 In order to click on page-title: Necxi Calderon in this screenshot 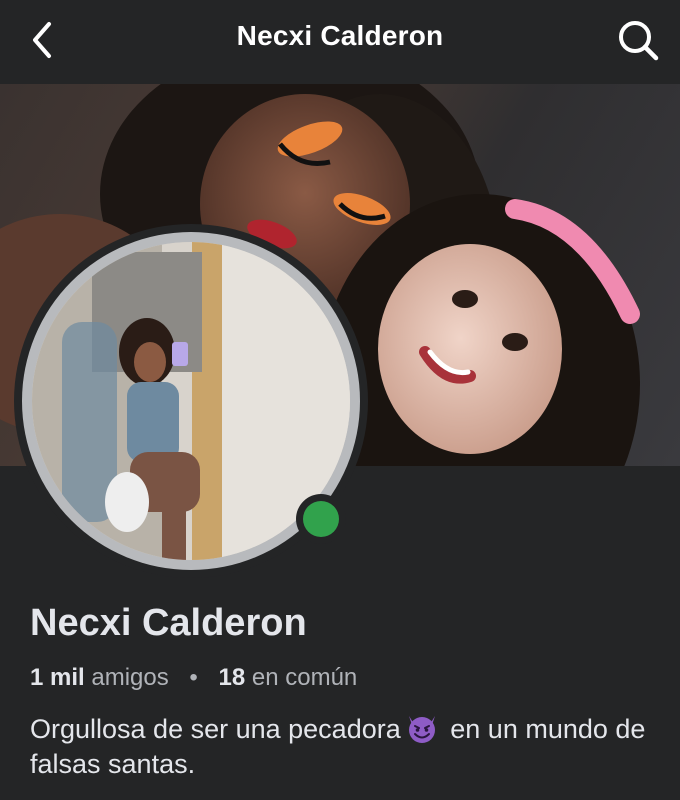, I will do `click(340, 35)`.